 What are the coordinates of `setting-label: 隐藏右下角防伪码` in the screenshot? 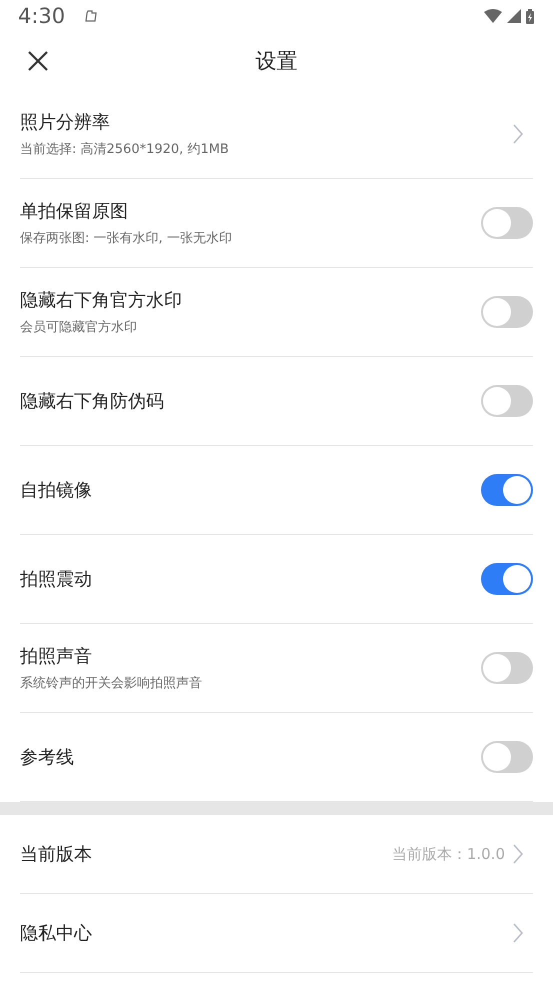 It's located at (92, 401).